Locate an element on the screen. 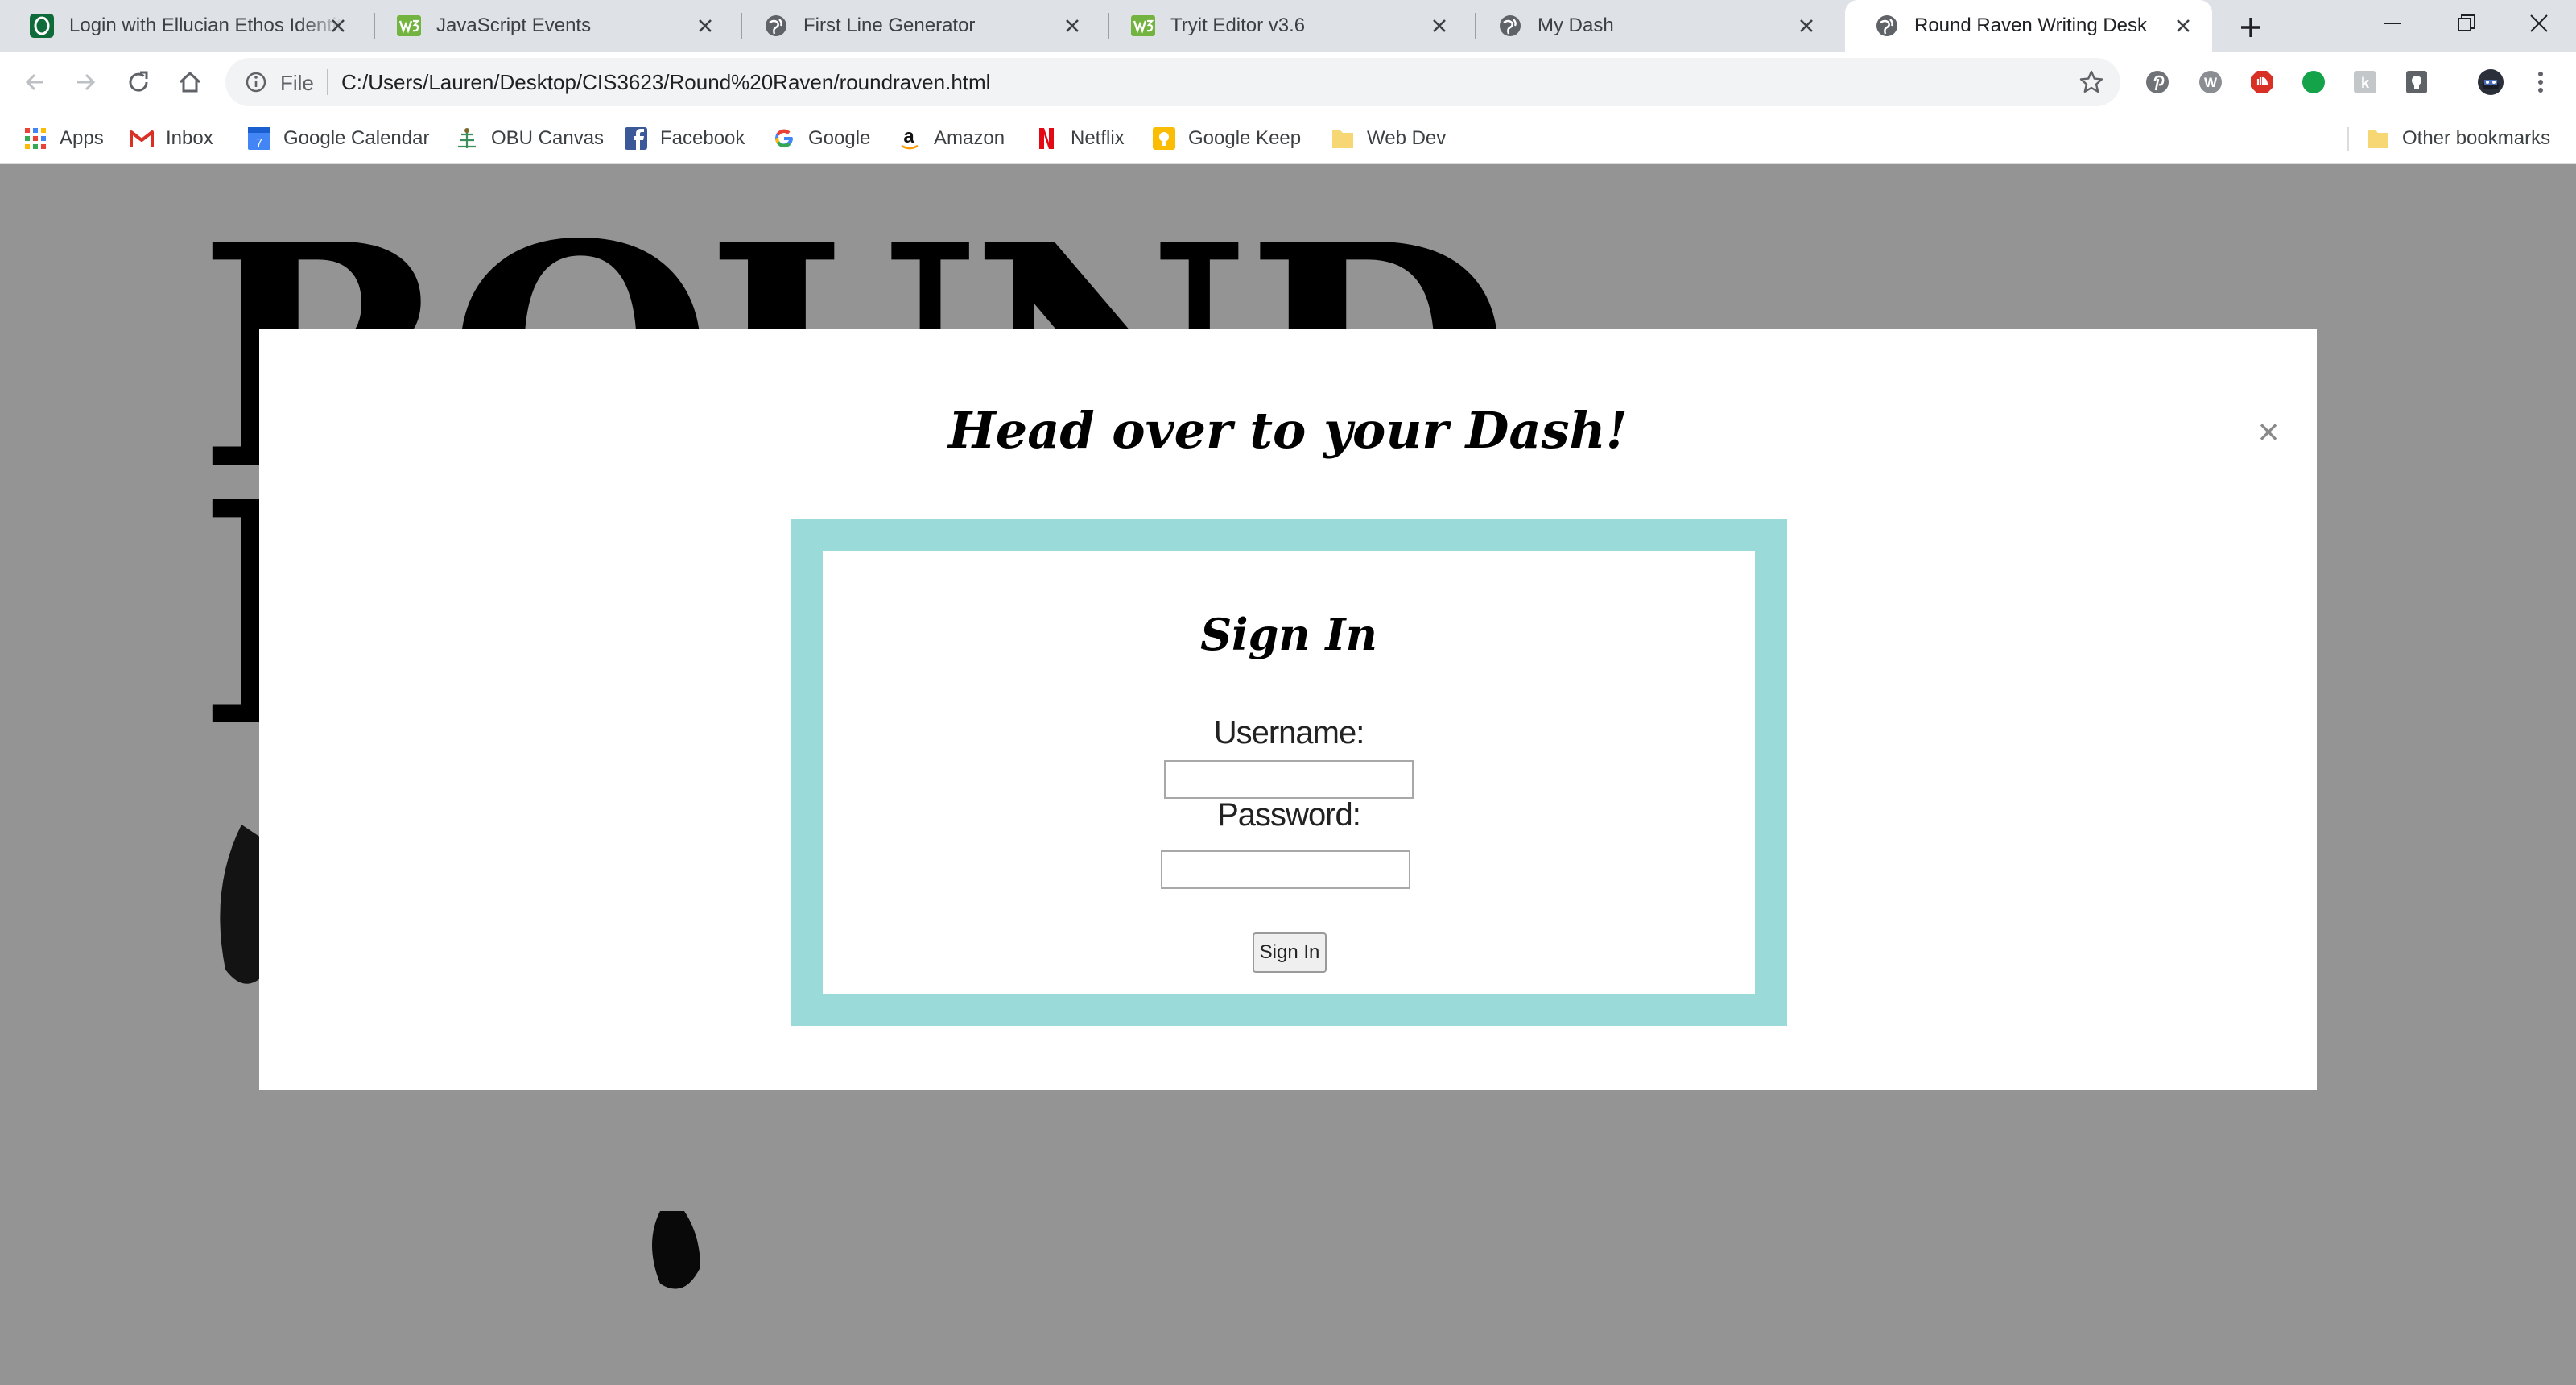  bookmark-star-icon is located at coordinates (2091, 82).